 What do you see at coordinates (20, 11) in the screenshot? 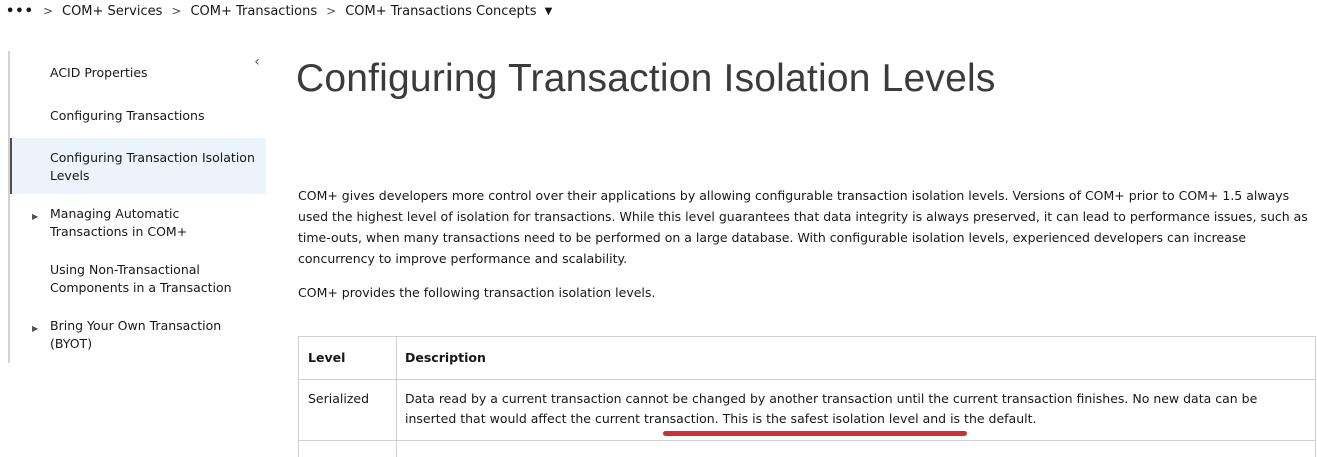
I see `more-options-icon: •••` at bounding box center [20, 11].